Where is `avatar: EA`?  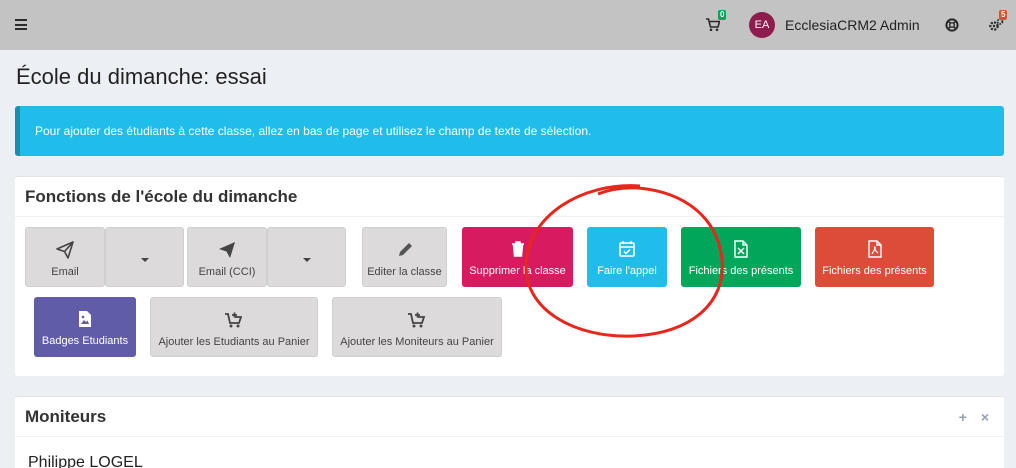
avatar: EA is located at coordinates (762, 25).